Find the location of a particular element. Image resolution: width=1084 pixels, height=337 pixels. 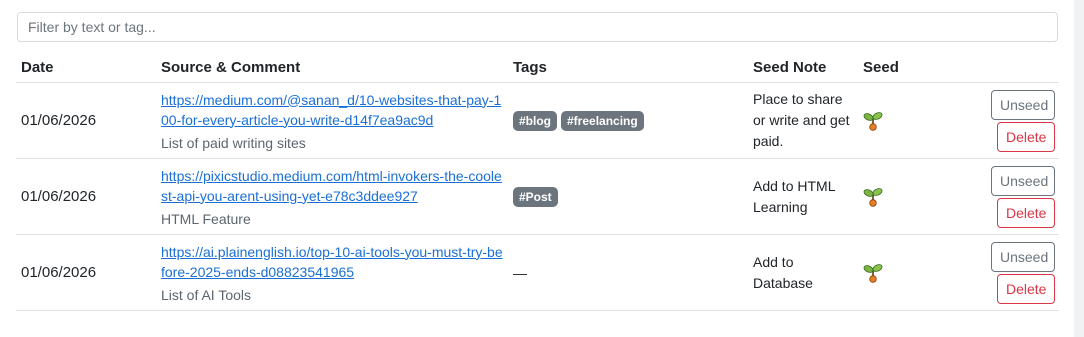

no-tags-placeholder: — is located at coordinates (520, 272).